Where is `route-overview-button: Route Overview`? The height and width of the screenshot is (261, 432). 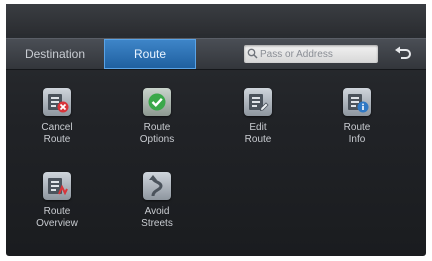 route-overview-button: Route Overview is located at coordinates (57, 204).